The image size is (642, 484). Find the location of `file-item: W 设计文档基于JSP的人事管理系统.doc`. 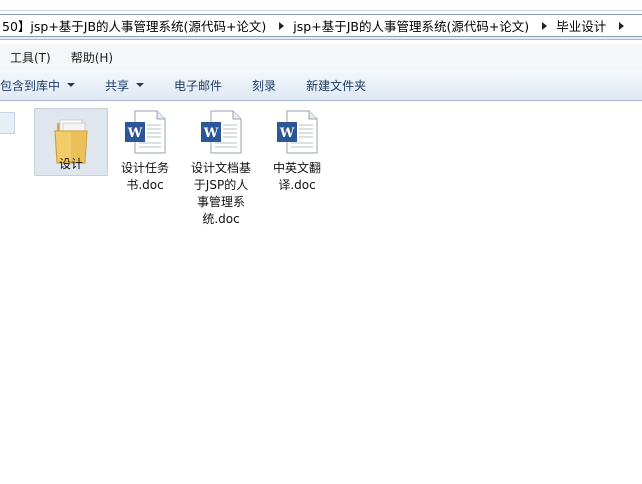

file-item: W 设计文档基于JSP的人事管理系统.doc is located at coordinates (221, 168).